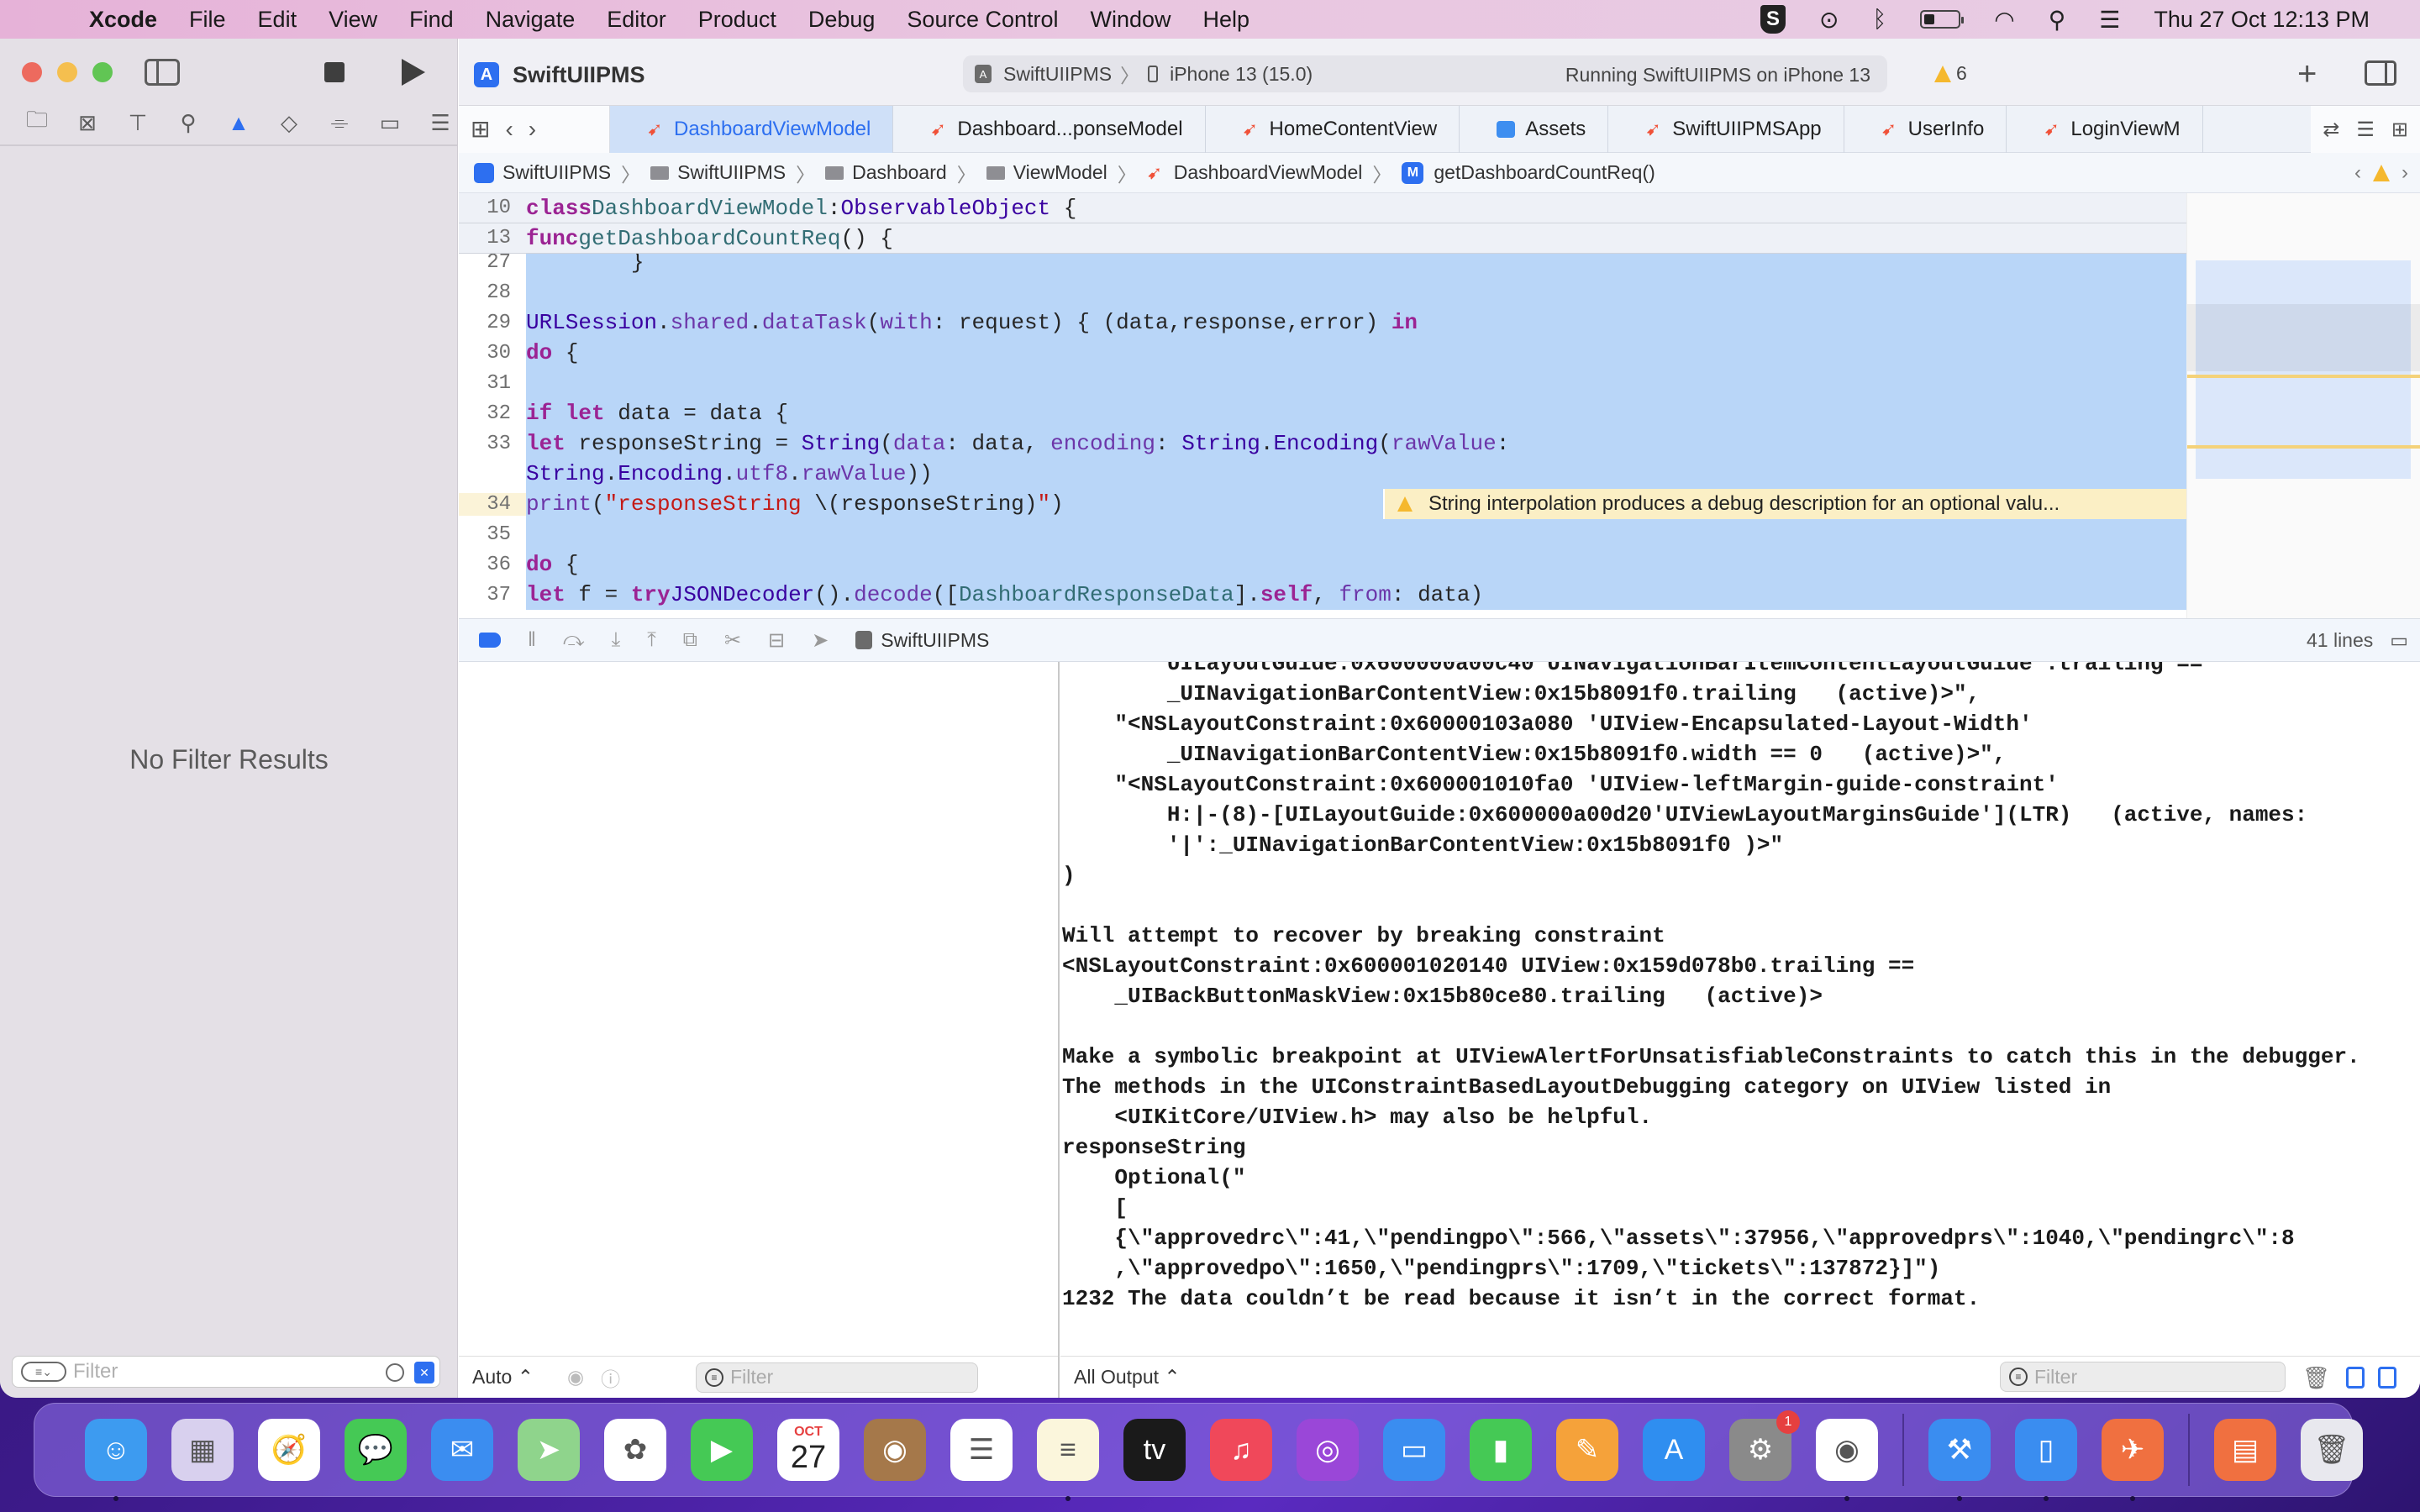 This screenshot has height=1512, width=2420. What do you see at coordinates (905, 173) in the screenshot?
I see `breadcrumb-group-dashboard: Dashboard 〉` at bounding box center [905, 173].